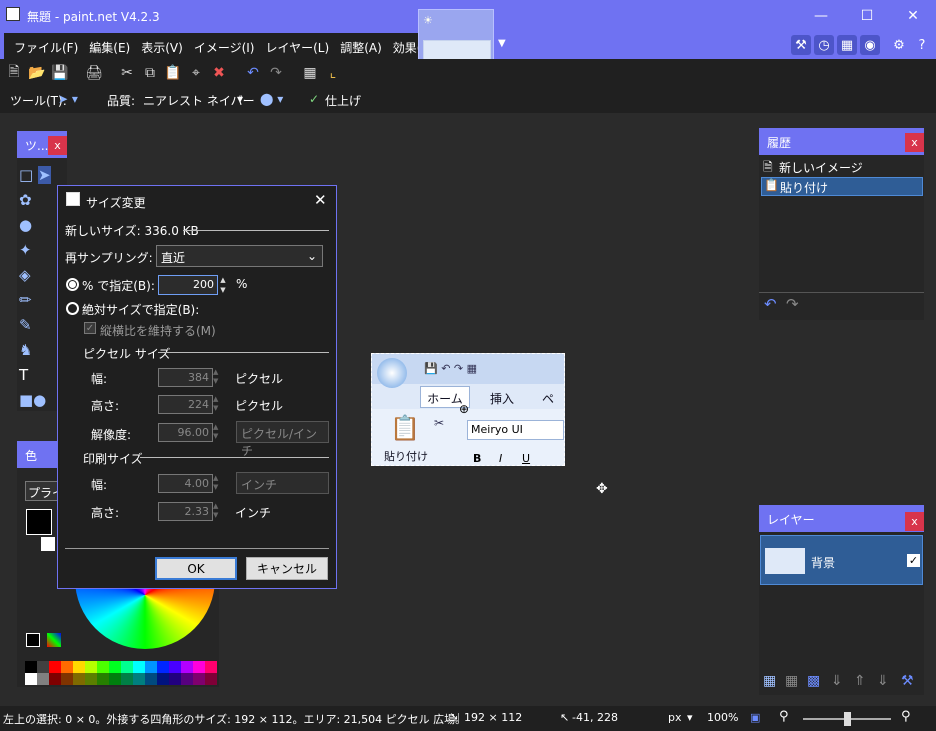  I want to click on keep-ratio-label: 縦横比を維持する(M), so click(158, 331).